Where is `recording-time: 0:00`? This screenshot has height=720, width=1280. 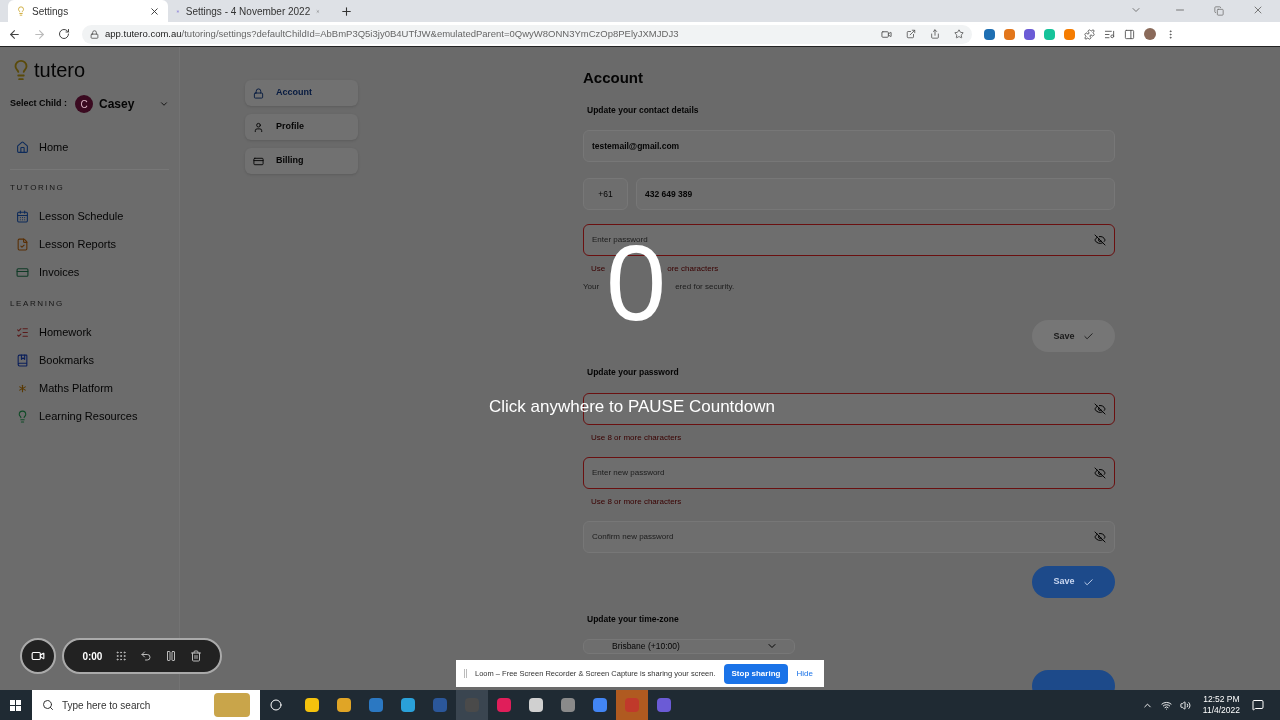 recording-time: 0:00 is located at coordinates (92, 656).